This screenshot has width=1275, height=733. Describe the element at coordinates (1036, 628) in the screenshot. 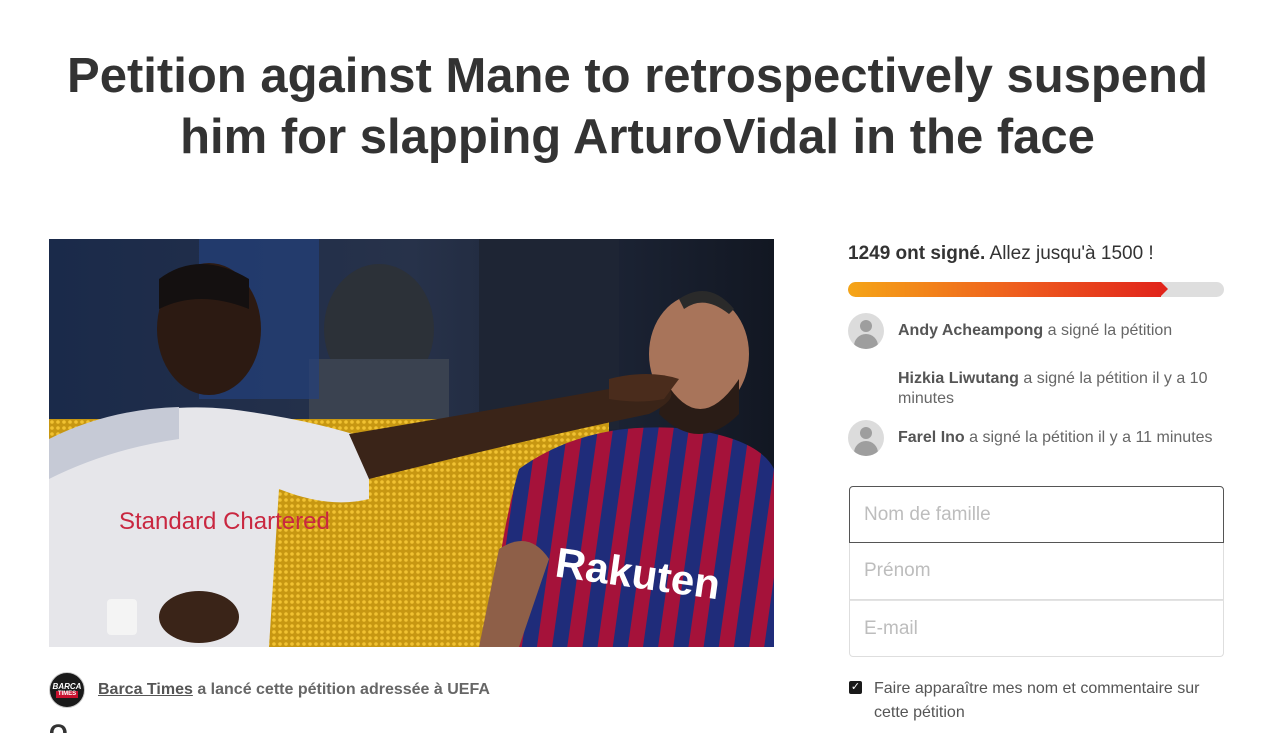

I see `email-field` at that location.